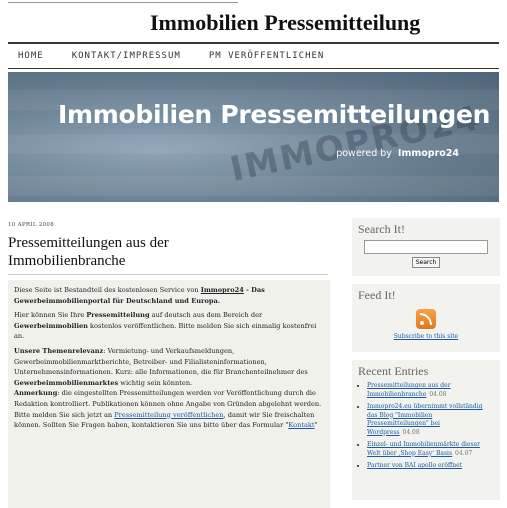 This screenshot has width=507, height=508. Describe the element at coordinates (168, 274) in the screenshot. I see `post-title-rule` at that location.